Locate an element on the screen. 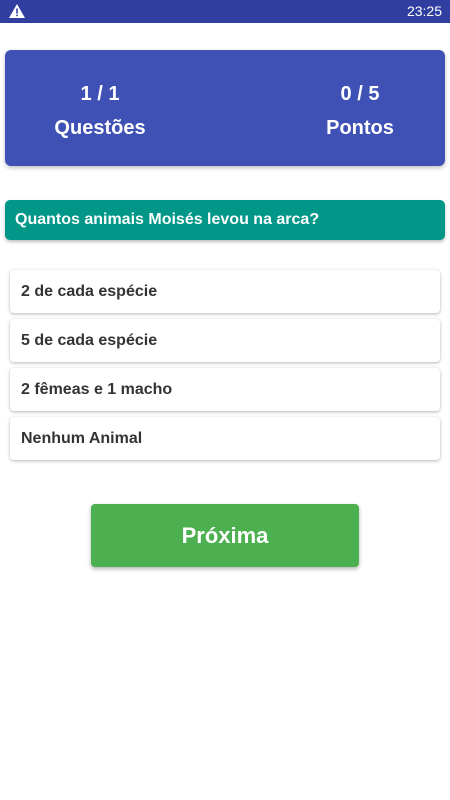 The height and width of the screenshot is (800, 450). points-stat: 0 / 5 Pontos is located at coordinates (360, 111).